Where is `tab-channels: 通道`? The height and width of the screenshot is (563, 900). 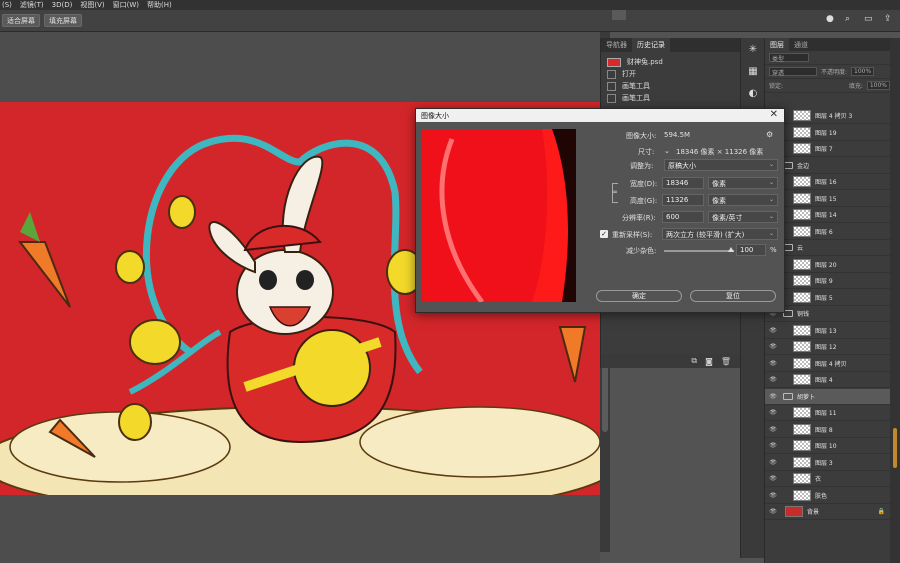 tab-channels: 通道 is located at coordinates (801, 45).